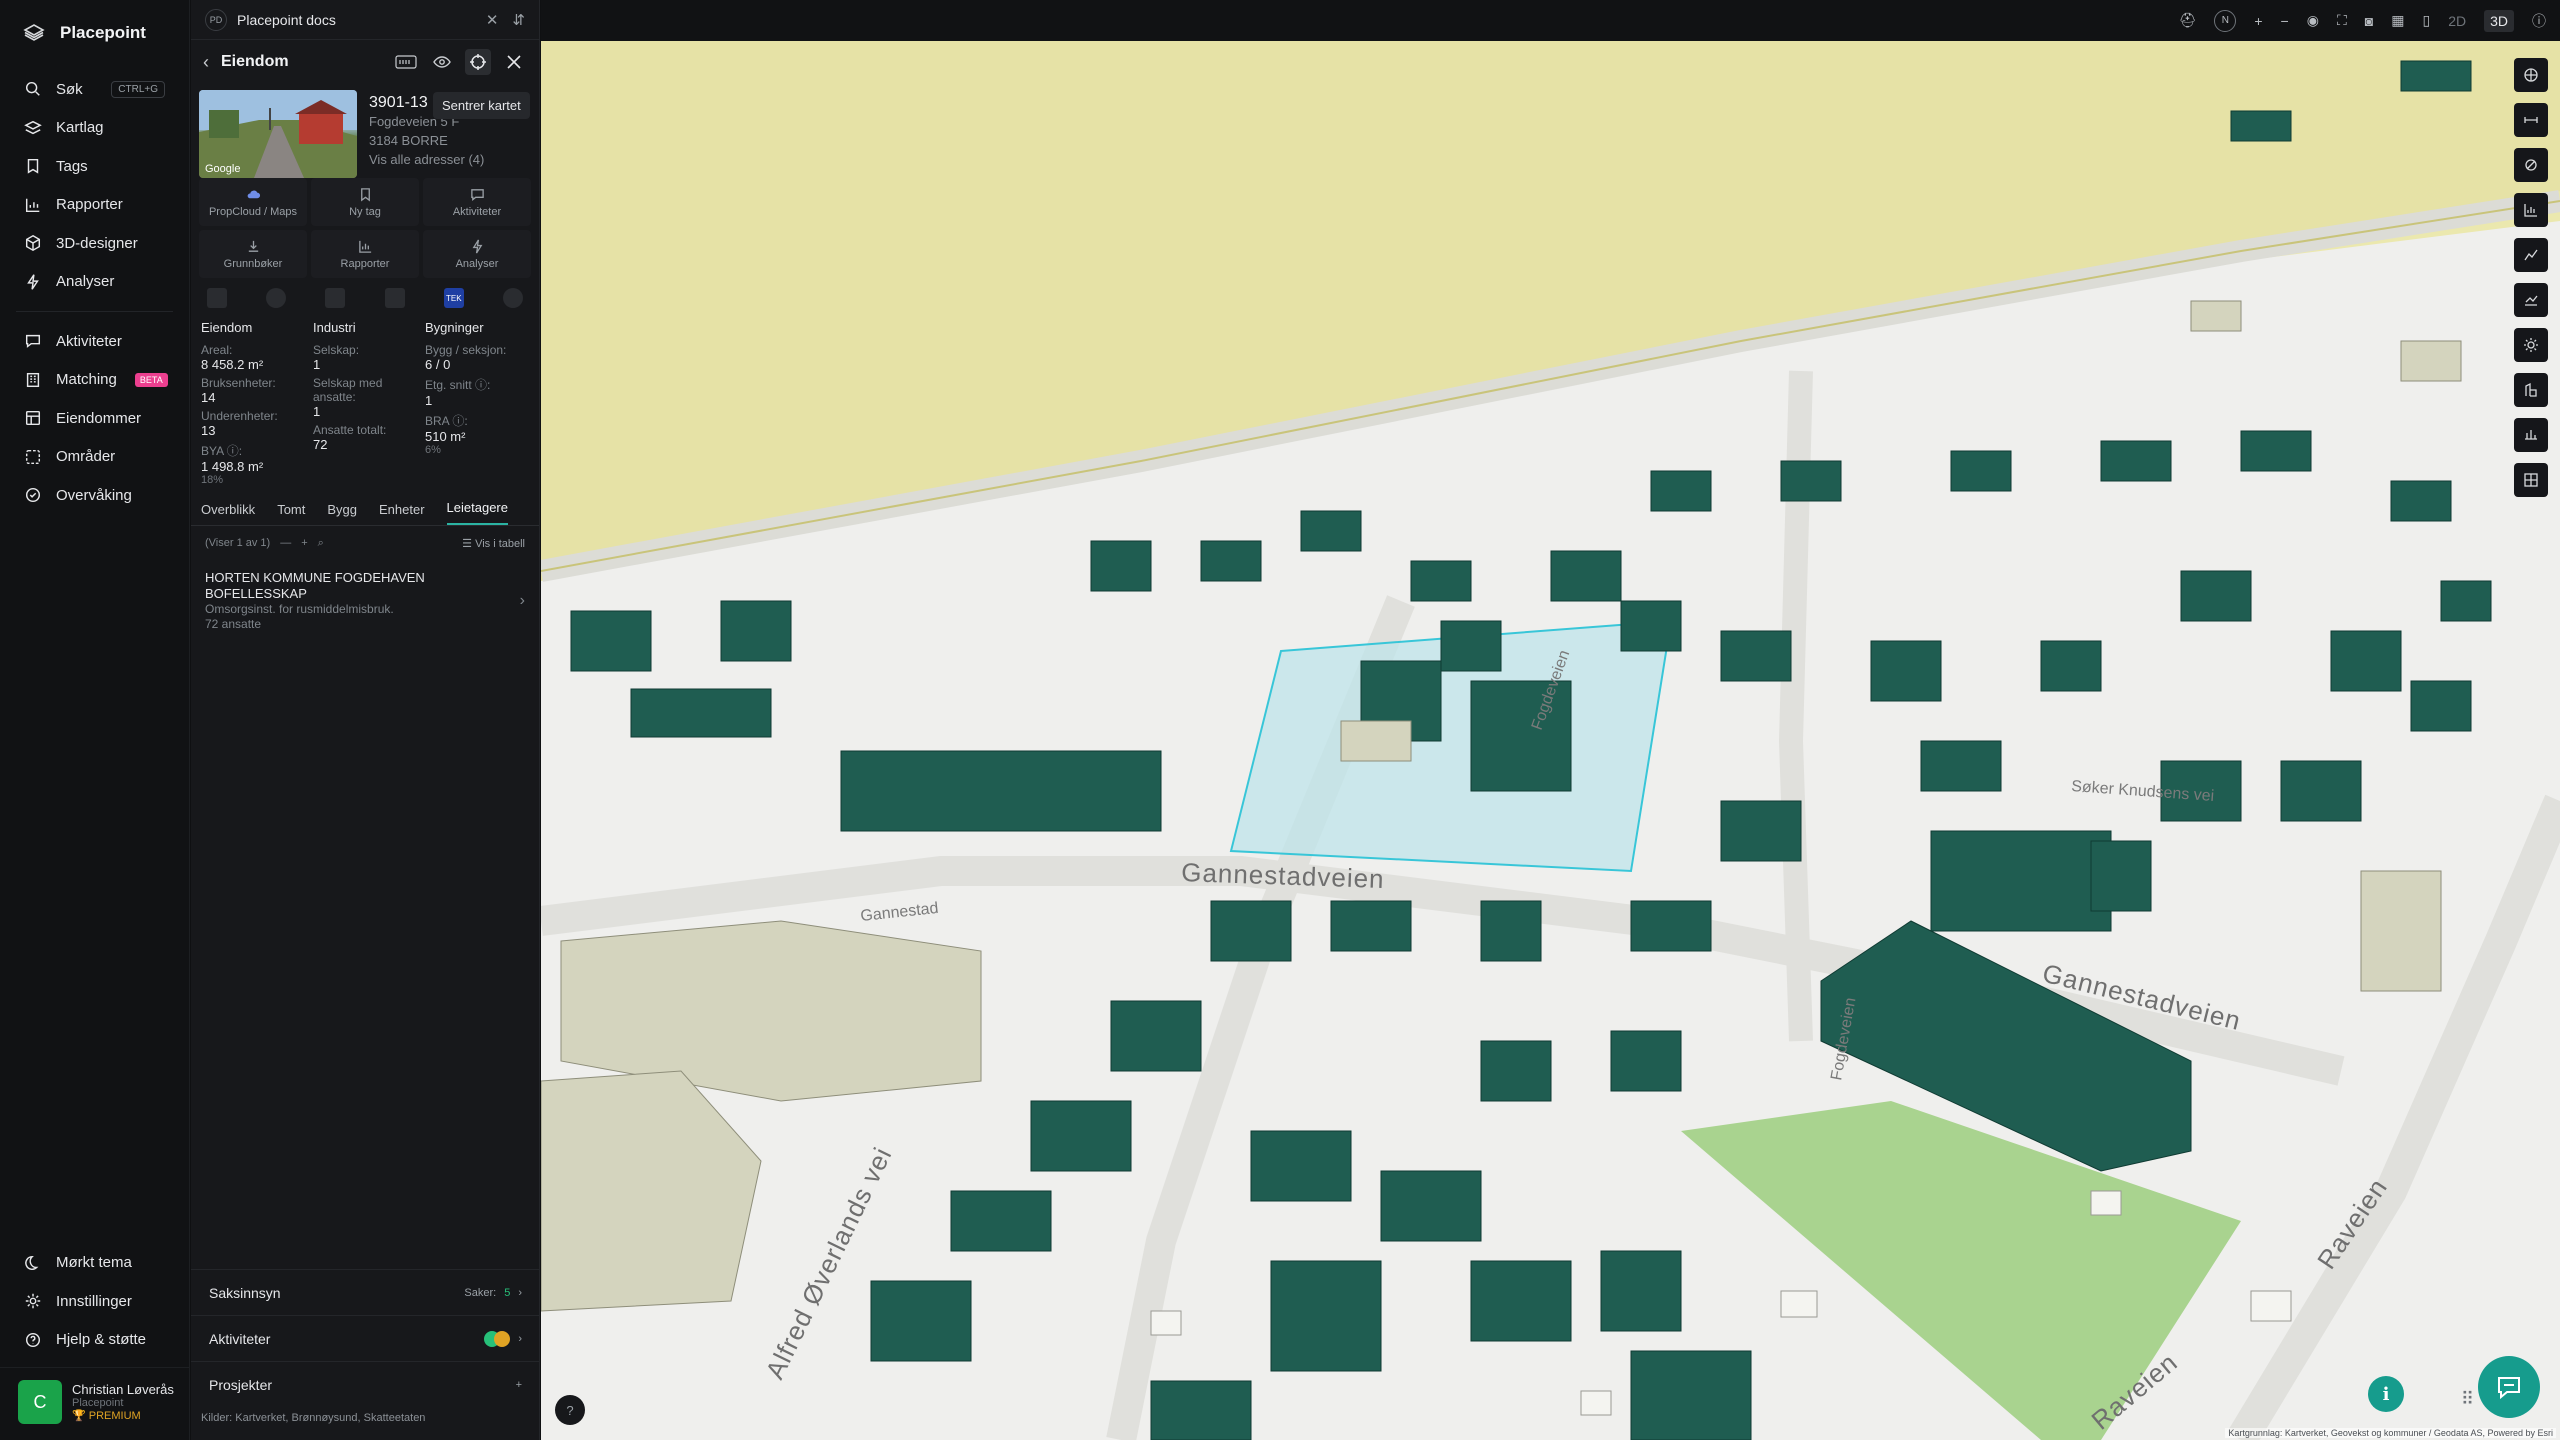  What do you see at coordinates (477, 512) in the screenshot?
I see `tab-leietagere: Leietagere` at bounding box center [477, 512].